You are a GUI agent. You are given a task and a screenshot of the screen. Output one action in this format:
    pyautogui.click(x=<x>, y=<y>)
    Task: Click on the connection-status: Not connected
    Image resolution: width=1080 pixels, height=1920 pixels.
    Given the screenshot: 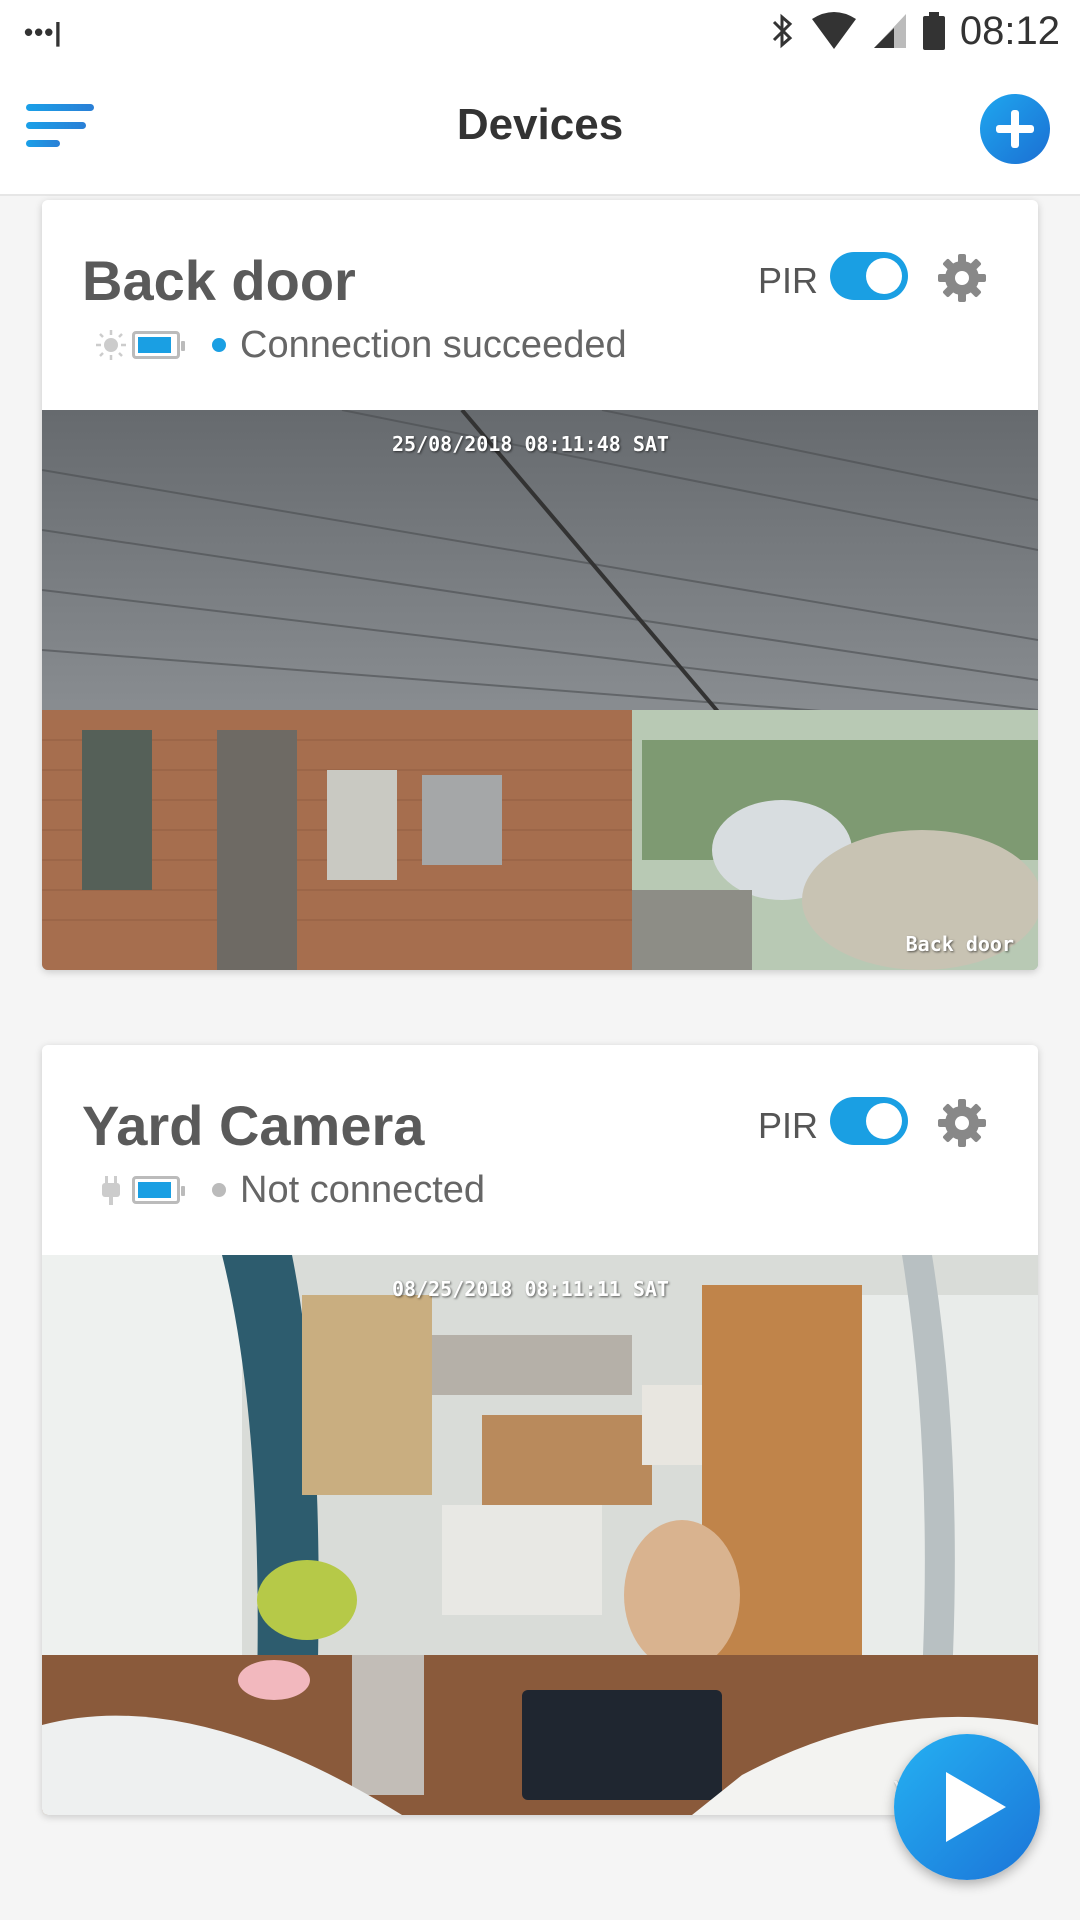 What is the action you would take?
    pyautogui.click(x=363, y=1189)
    